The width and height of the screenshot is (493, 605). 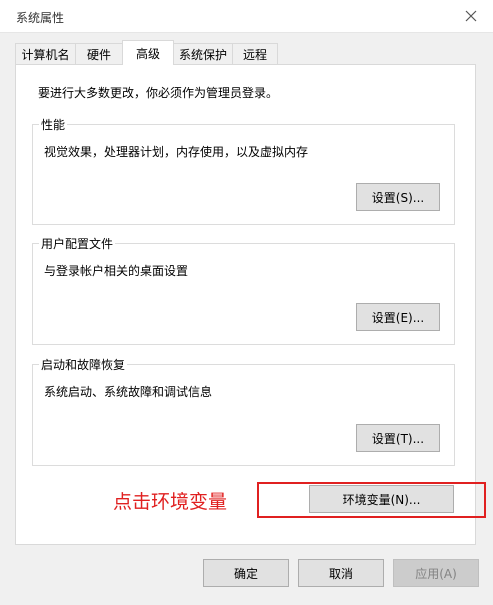 I want to click on startup-recovery-group-title: 启动和故障恢复, so click(x=83, y=364).